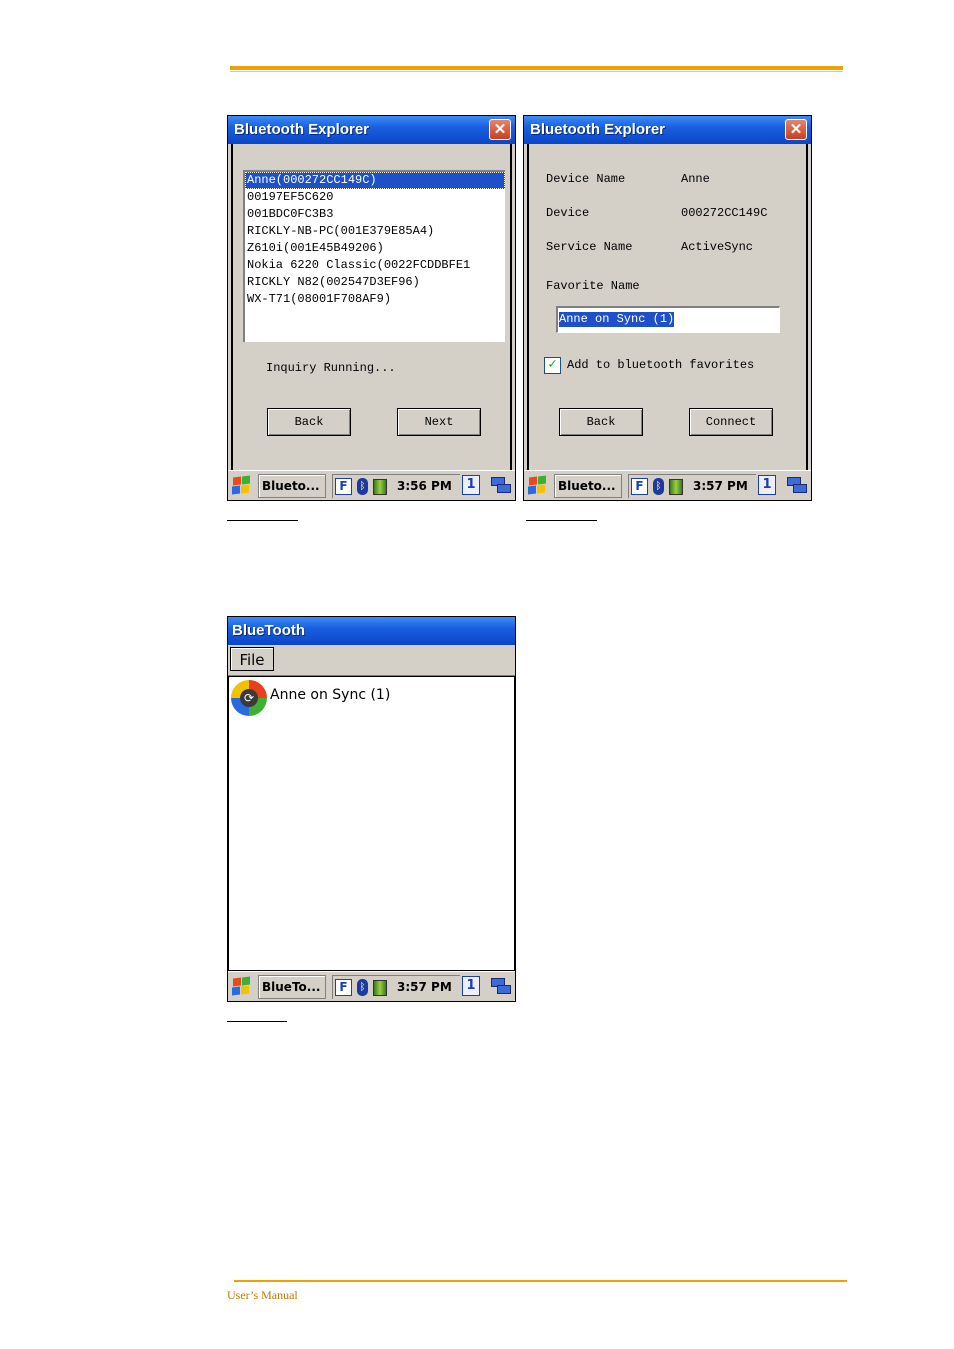 The width and height of the screenshot is (954, 1349). Describe the element at coordinates (439, 422) in the screenshot. I see `next-button: Next` at that location.